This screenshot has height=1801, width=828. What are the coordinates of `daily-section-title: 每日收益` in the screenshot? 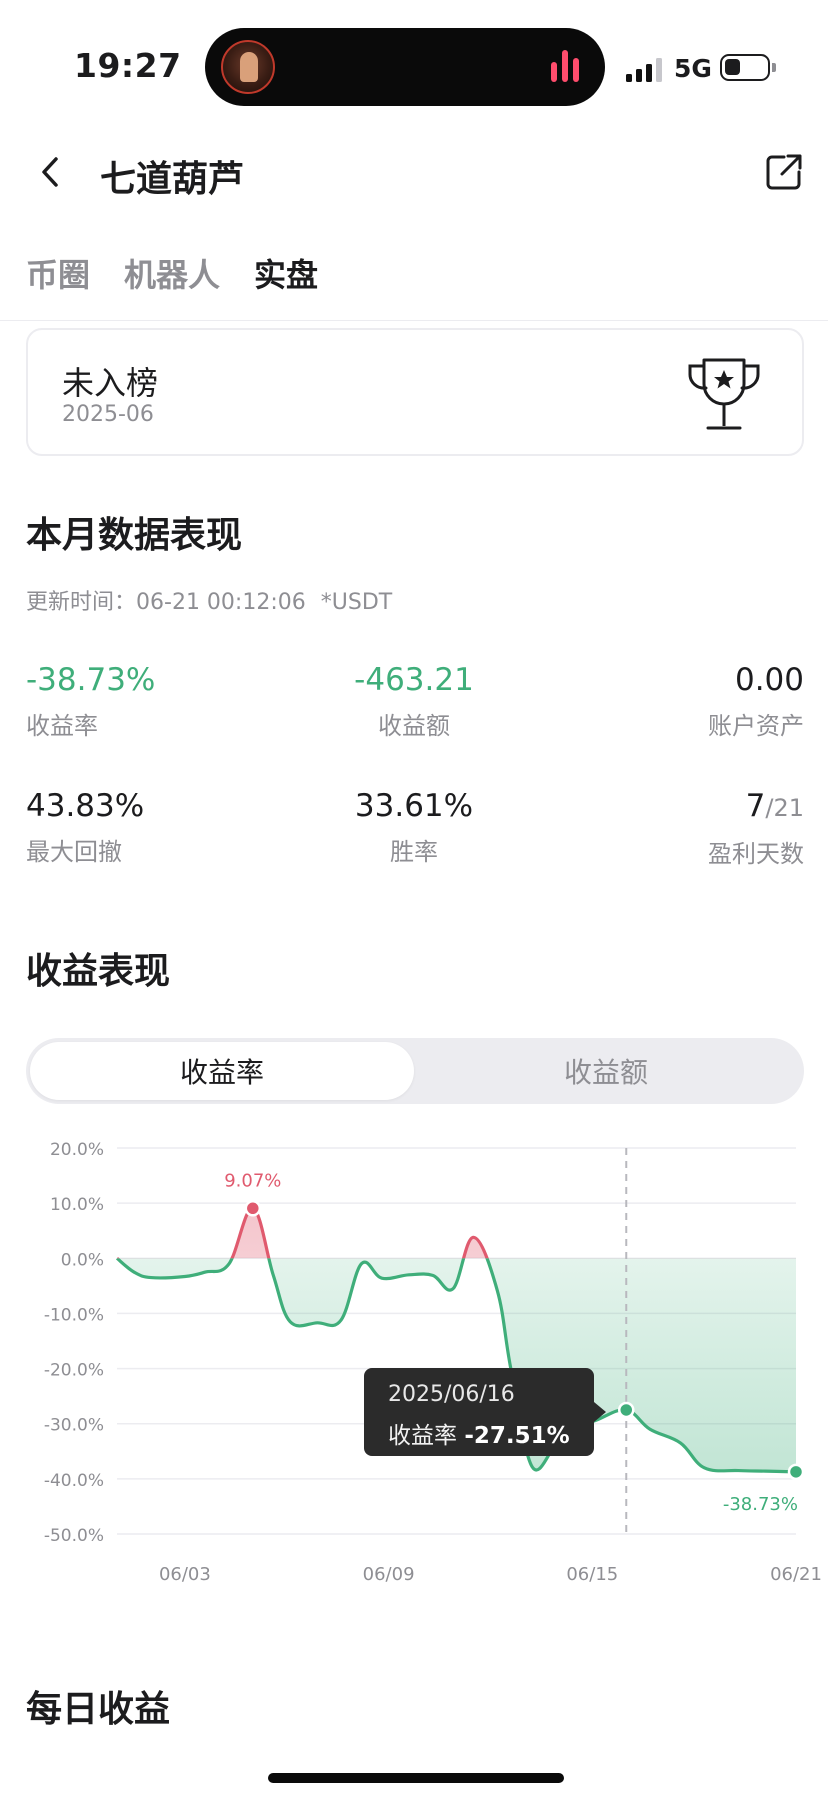 It's located at (98, 1709).